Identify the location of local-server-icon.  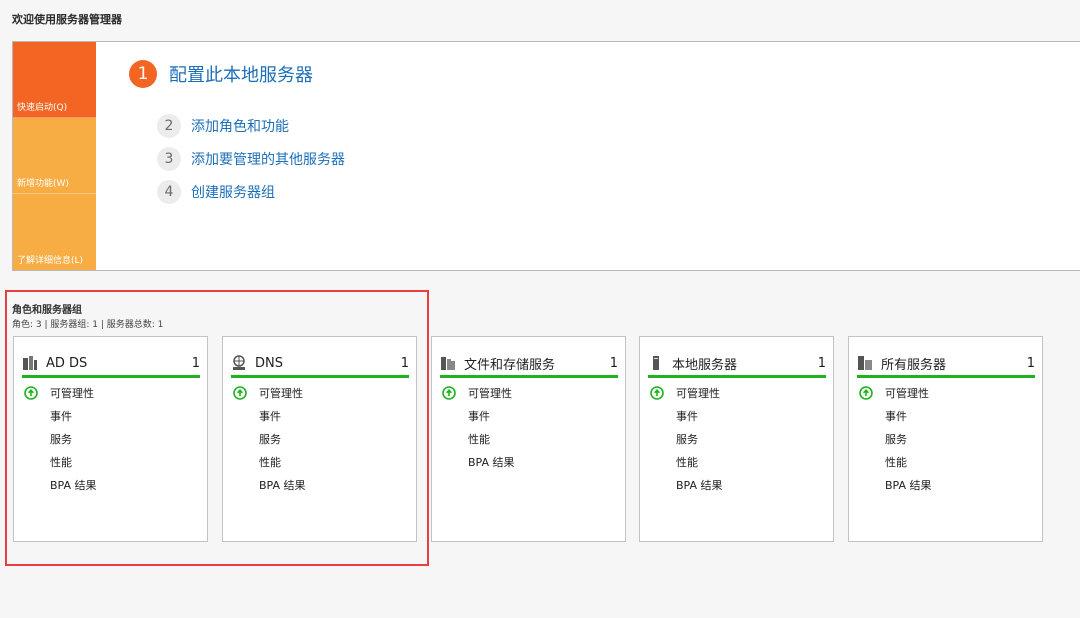
(656, 363).